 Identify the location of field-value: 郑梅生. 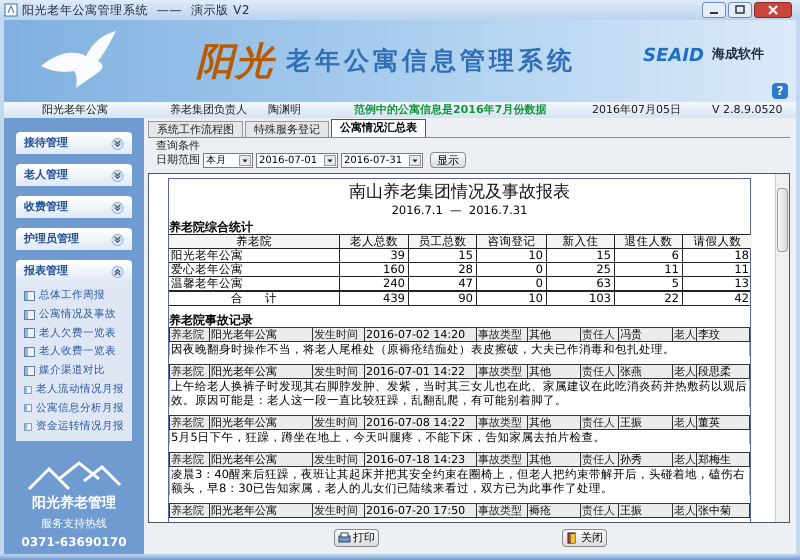
(723, 459).